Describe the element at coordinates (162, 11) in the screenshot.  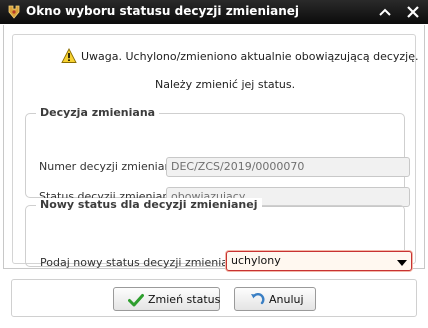
I see `window-title: Okno wyboru statusu decyzji zmienianej` at that location.